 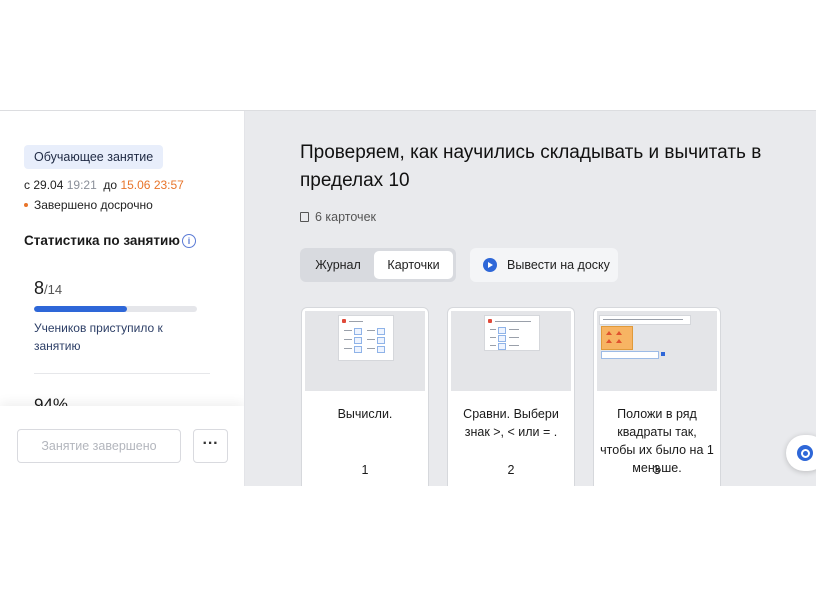 I want to click on students-progress-fill, so click(x=81, y=309).